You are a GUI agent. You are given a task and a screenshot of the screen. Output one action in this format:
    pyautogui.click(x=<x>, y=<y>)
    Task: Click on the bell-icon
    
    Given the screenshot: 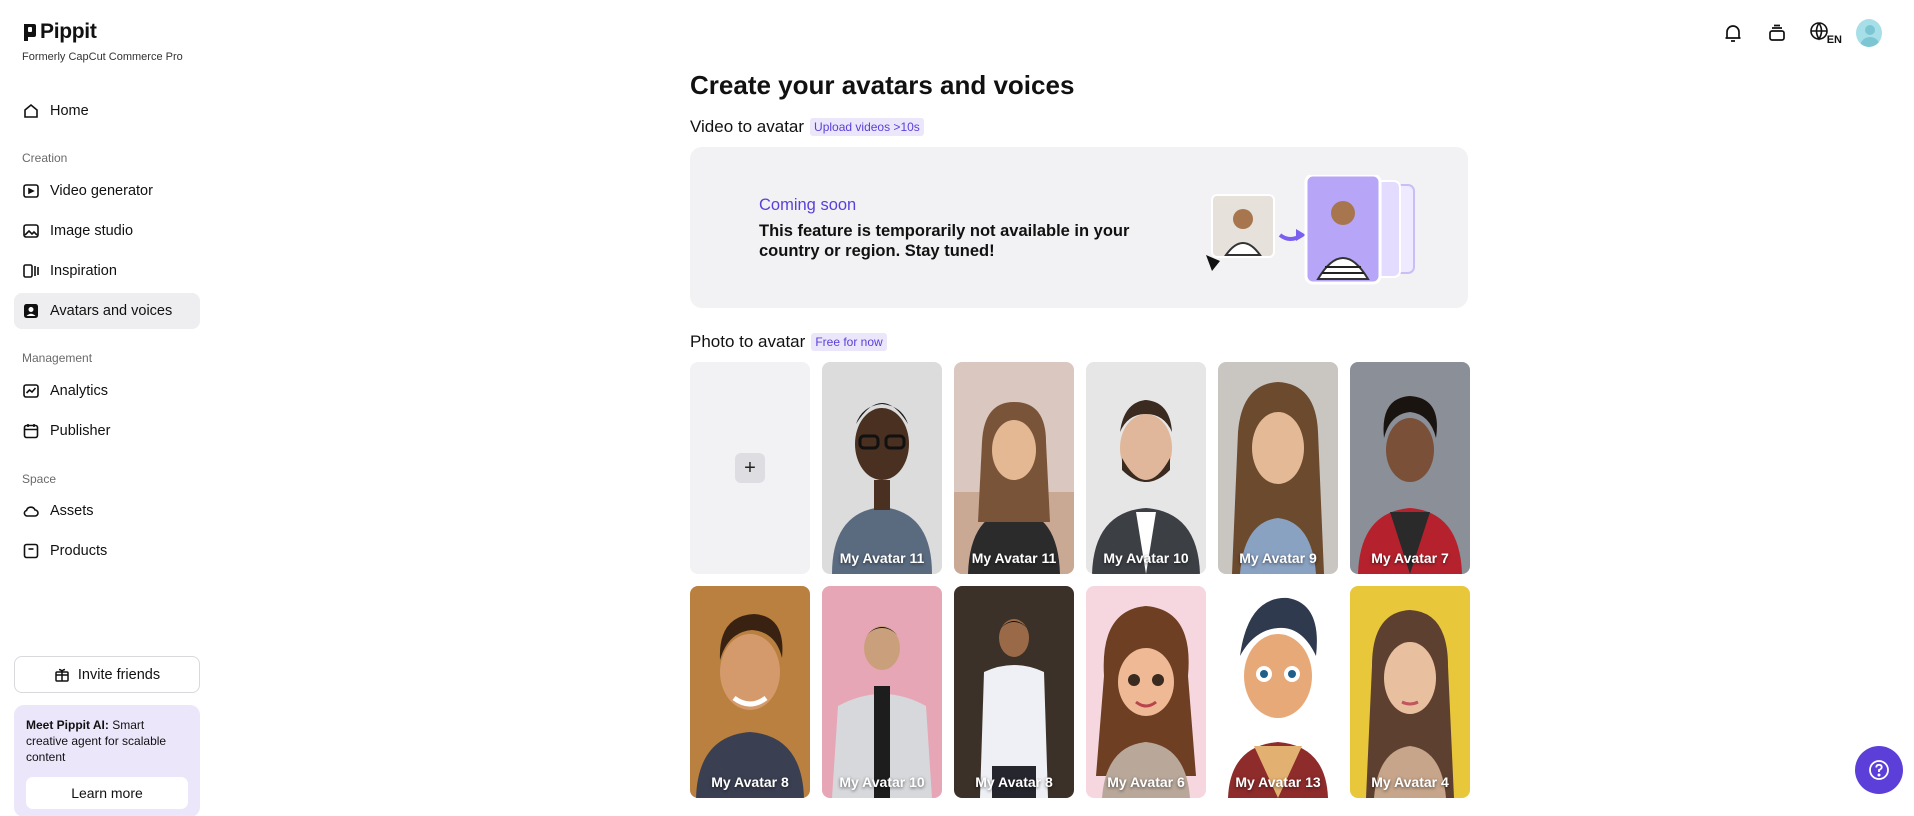 What is the action you would take?
    pyautogui.click(x=1733, y=33)
    